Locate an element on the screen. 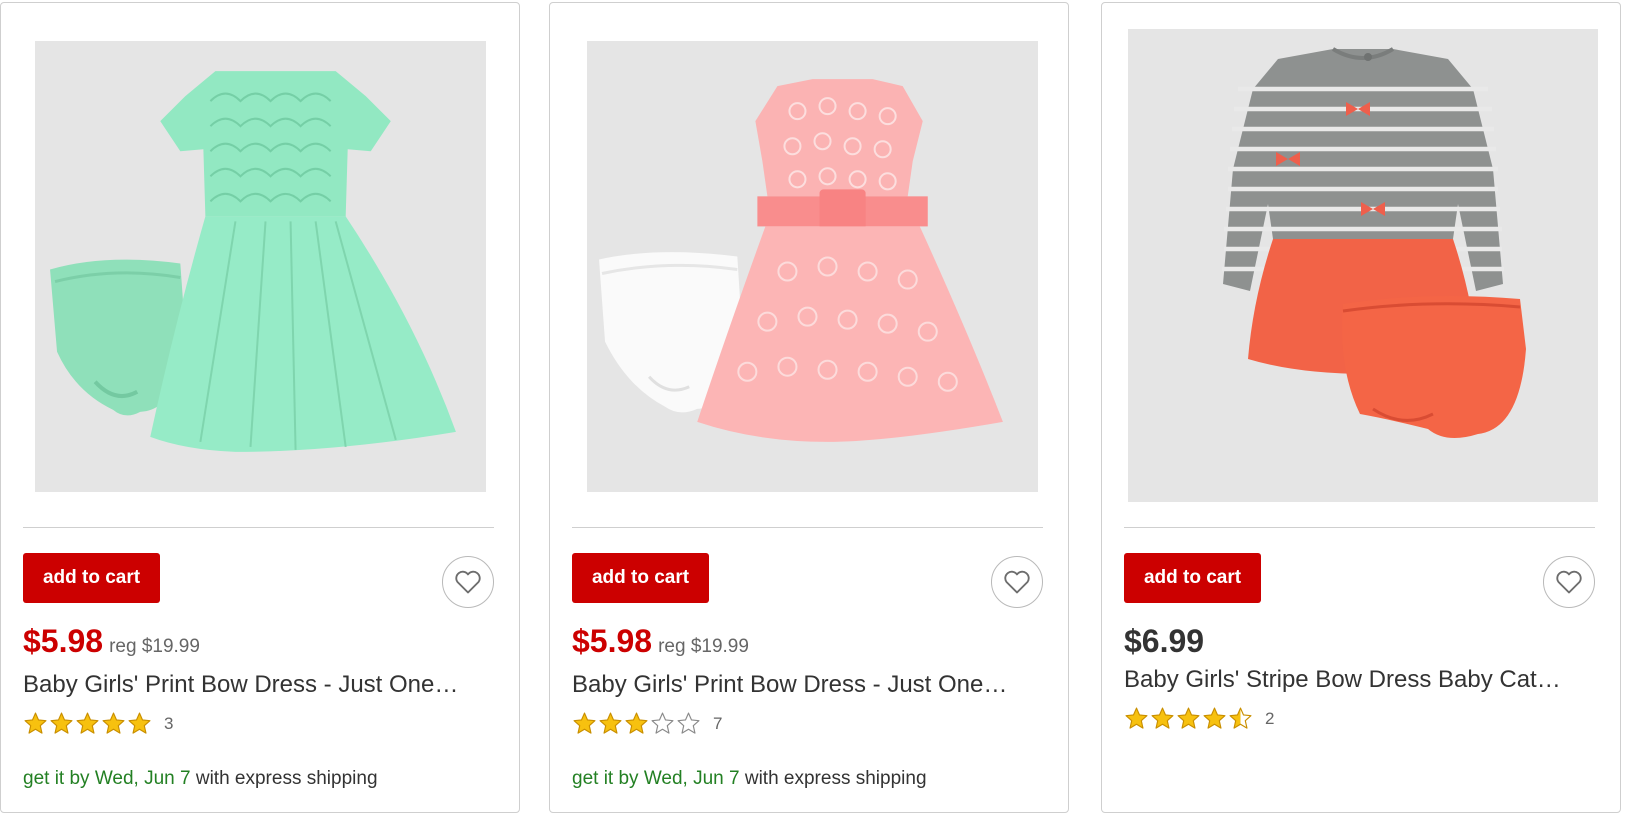  sale-price: $6.99 is located at coordinates (1164, 641).